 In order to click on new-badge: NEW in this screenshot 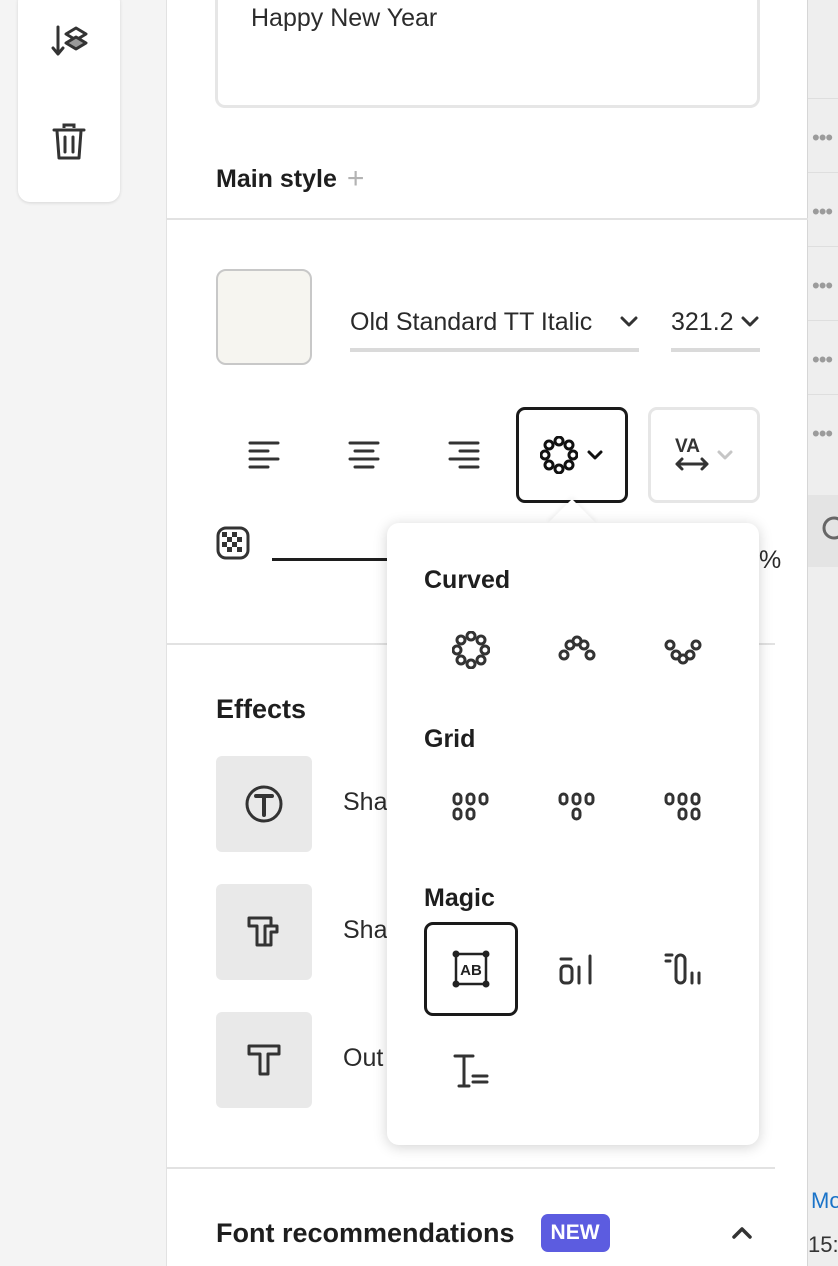, I will do `click(575, 1233)`.